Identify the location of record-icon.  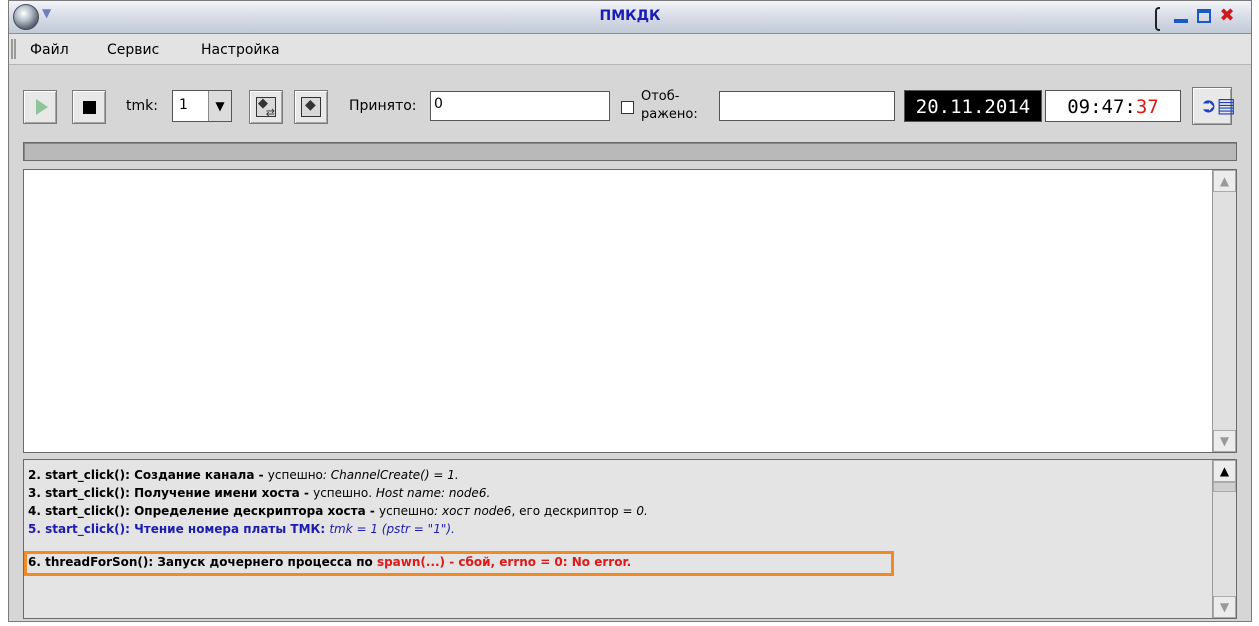
(311, 107).